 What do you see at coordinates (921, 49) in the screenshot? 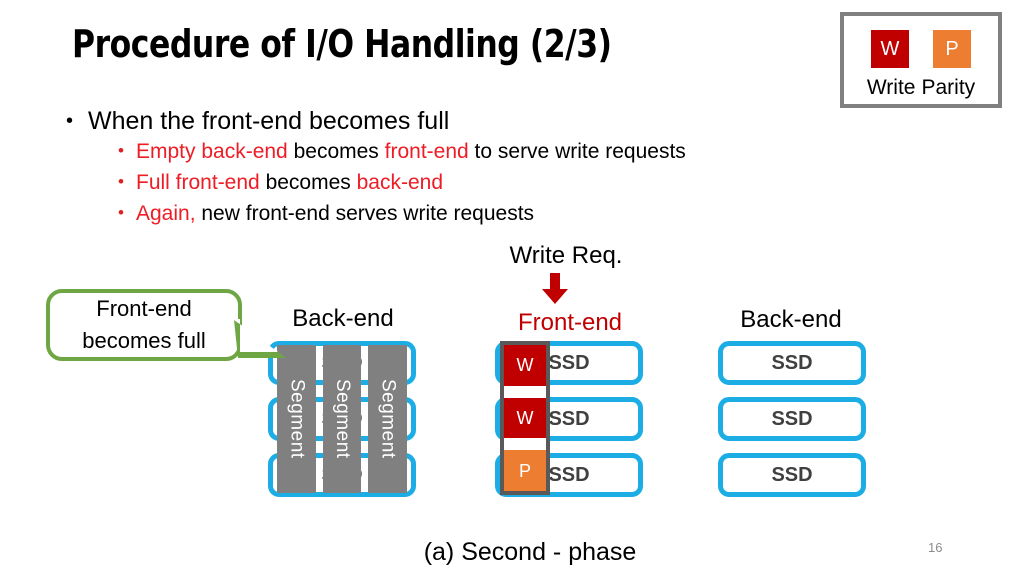
I see `legend-chips: W P` at bounding box center [921, 49].